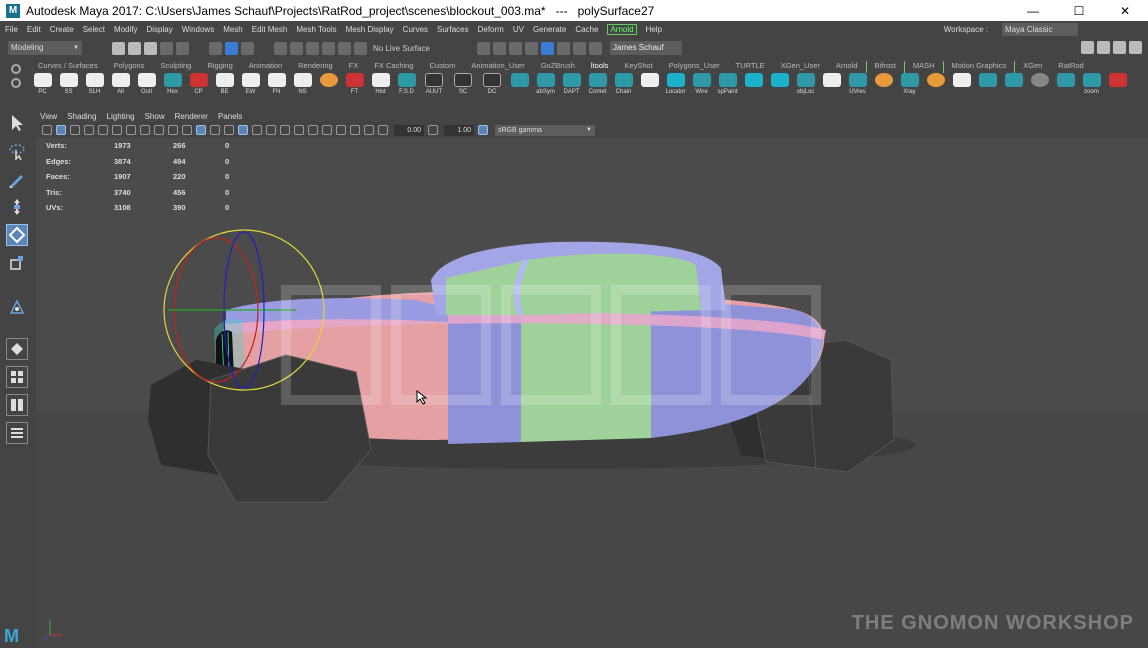 This screenshot has height=648, width=1148. Describe the element at coordinates (1103, 47) in the screenshot. I see `attribute-editor-icon` at that location.